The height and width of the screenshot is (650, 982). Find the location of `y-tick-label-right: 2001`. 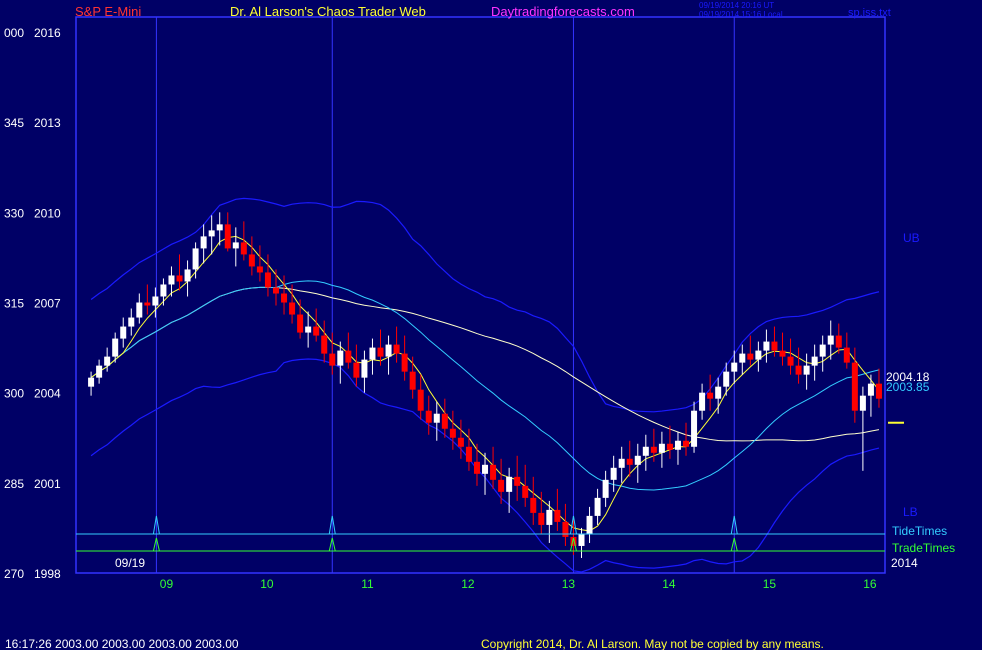

y-tick-label-right: 2001 is located at coordinates (47, 484).